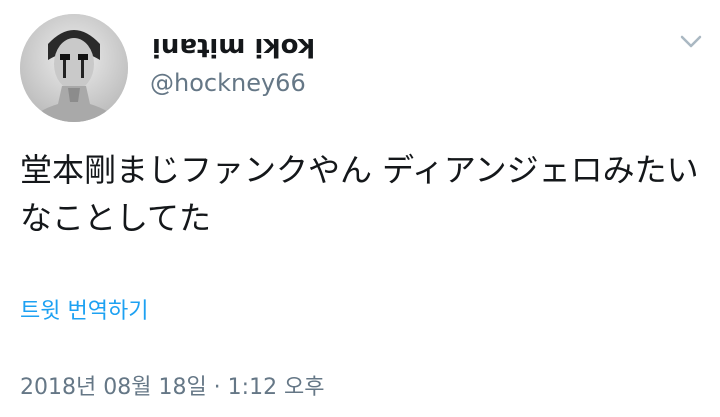  I want to click on translate-tweet-link: 트윗 번역하기, so click(84, 312).